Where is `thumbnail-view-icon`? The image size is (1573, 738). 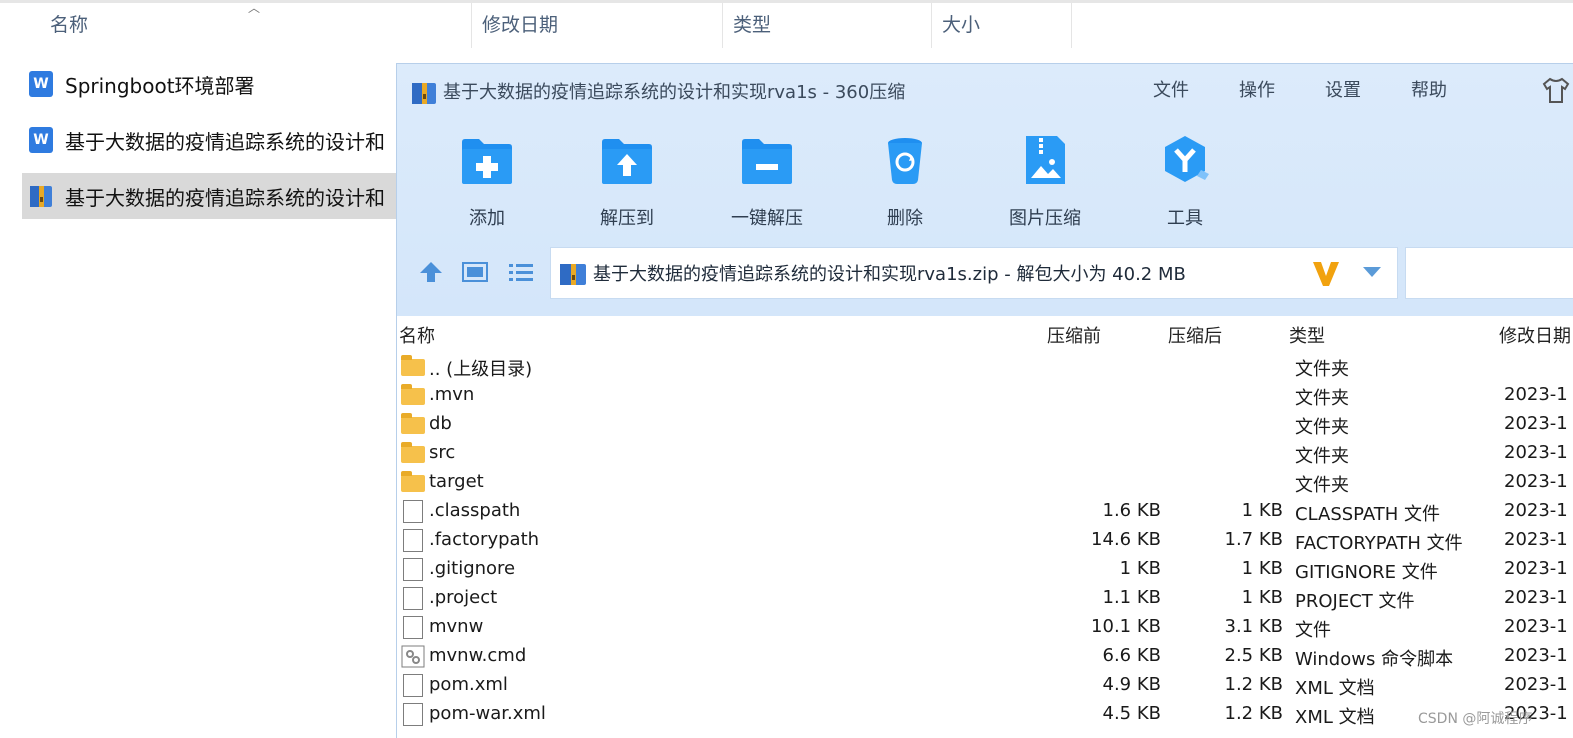 thumbnail-view-icon is located at coordinates (475, 272).